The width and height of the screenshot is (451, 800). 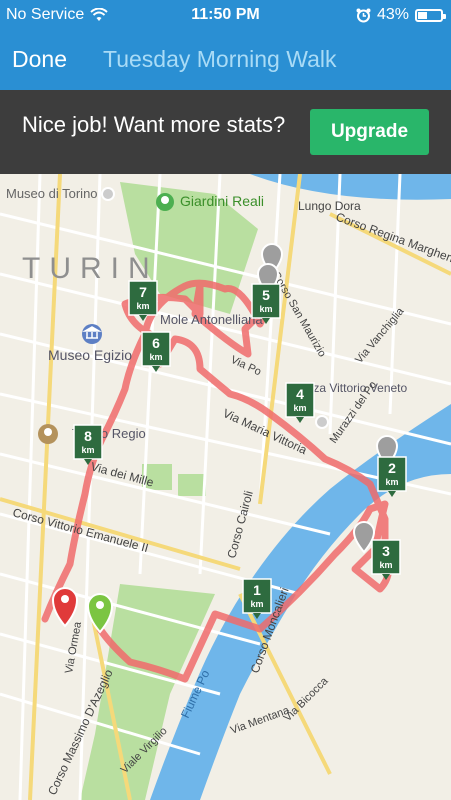 I want to click on street-vanchiglia: Via Vanchiglia, so click(x=380, y=335).